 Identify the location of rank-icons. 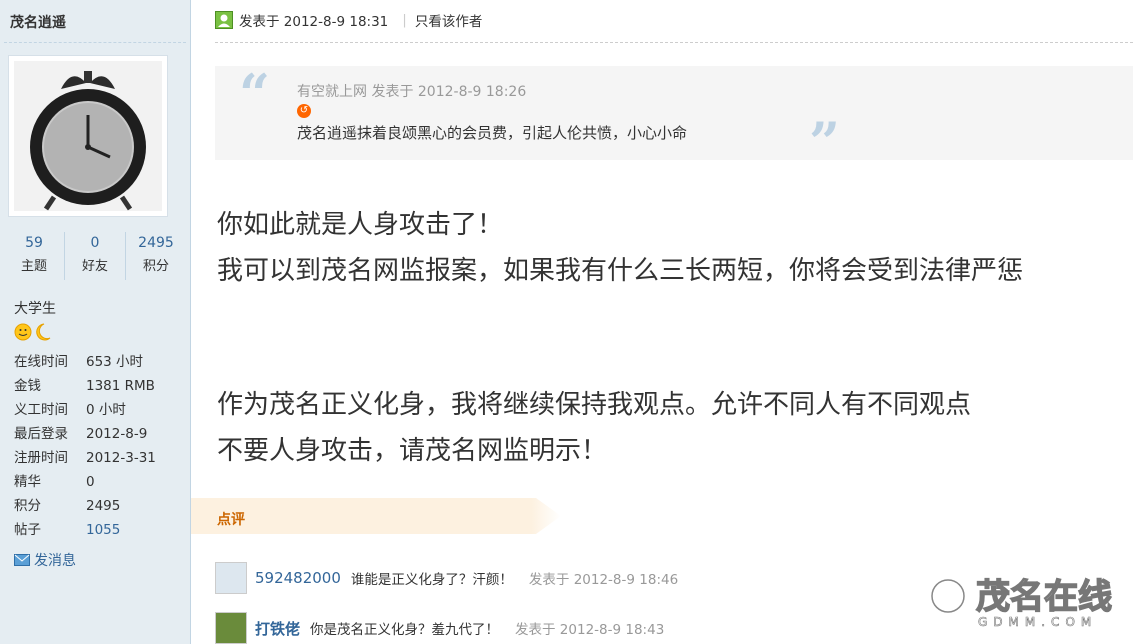
(34, 332).